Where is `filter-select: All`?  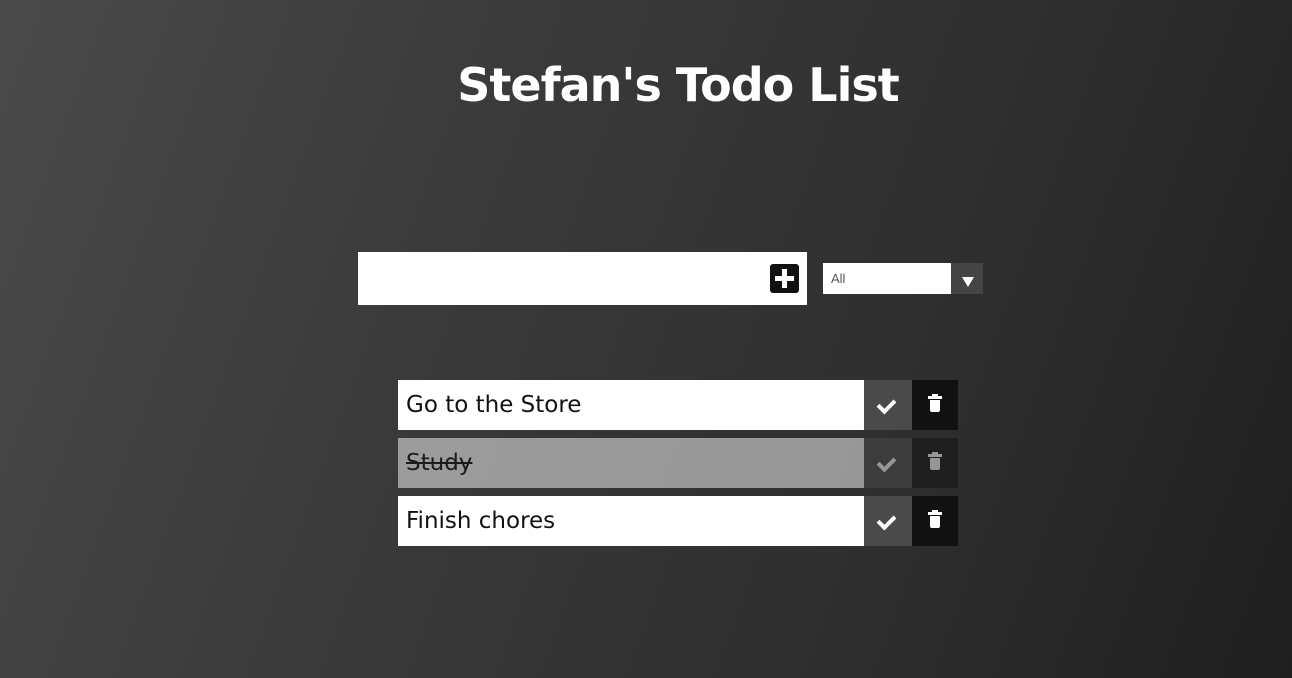
filter-select: All is located at coordinates (903, 278).